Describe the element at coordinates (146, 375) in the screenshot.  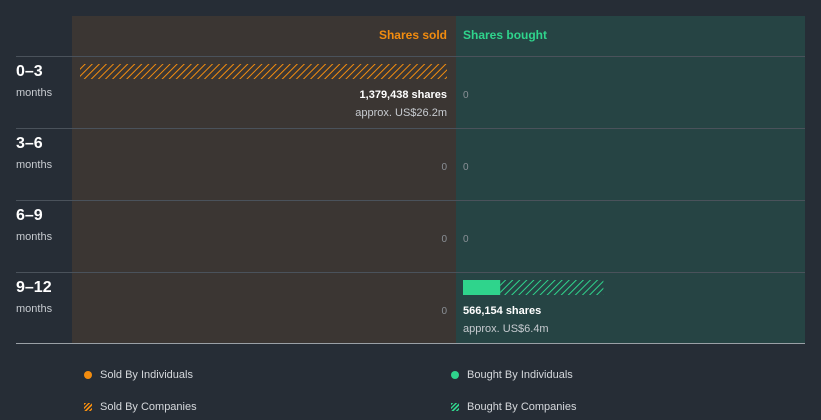
I see `legend-label: Sold By Individuals` at that location.